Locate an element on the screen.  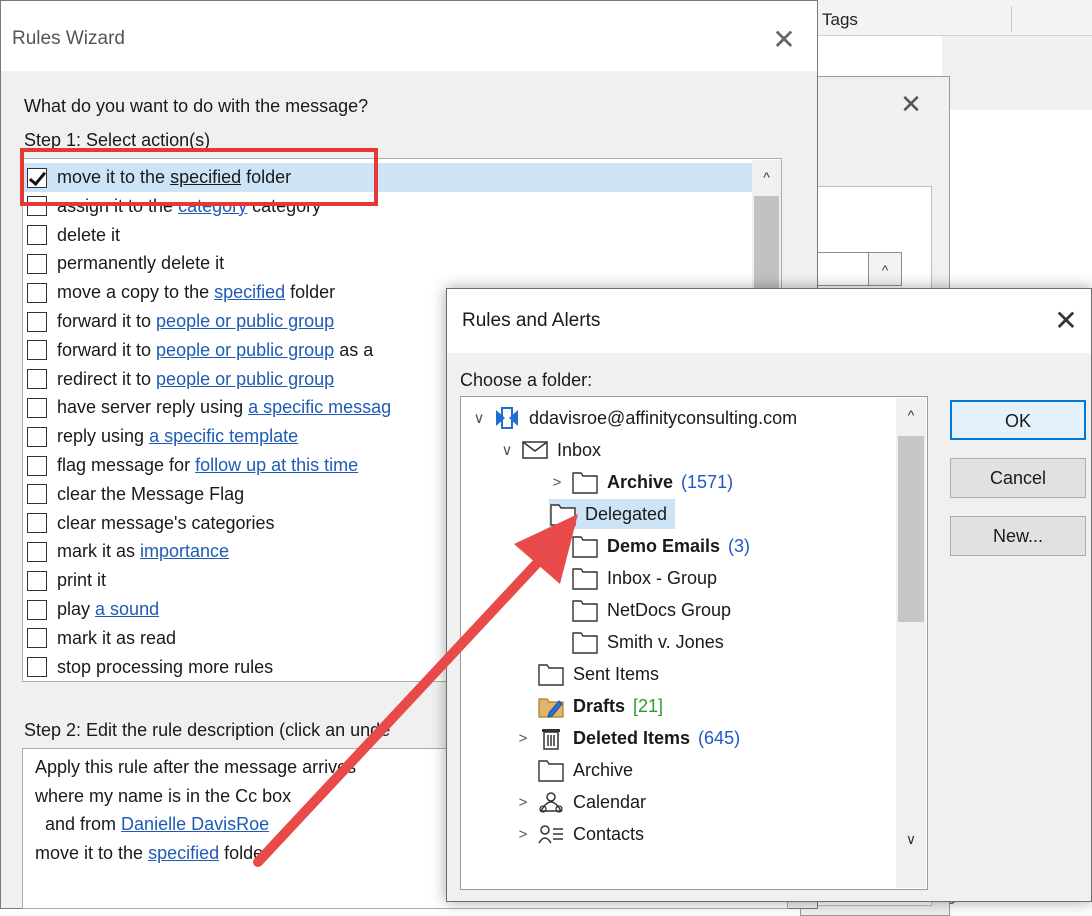
folder-tree-item: Demo Emails (3) is located at coordinates (649, 546).